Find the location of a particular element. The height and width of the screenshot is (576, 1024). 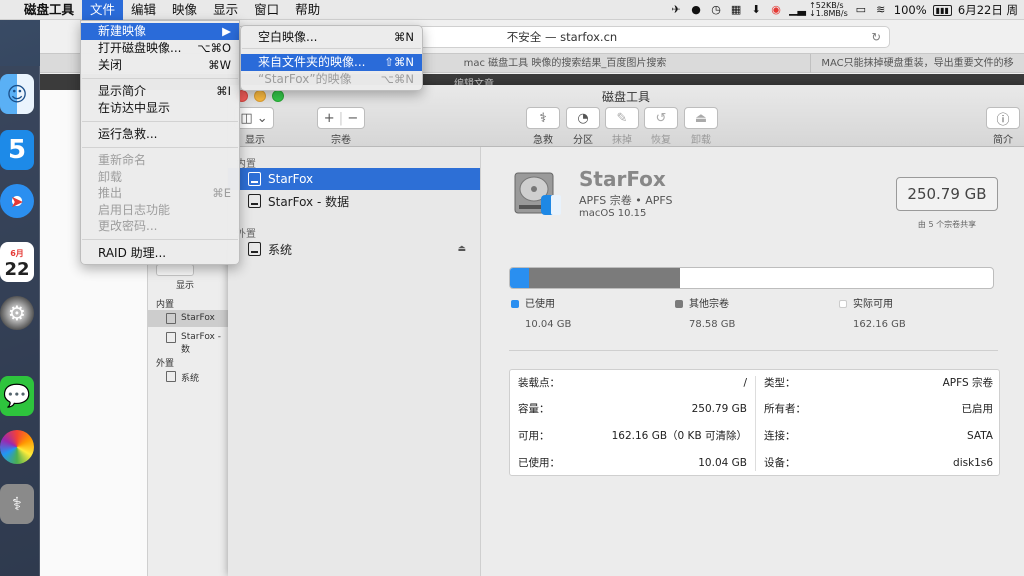

menu-item-close: 关闭 ⌘W is located at coordinates (160, 65).